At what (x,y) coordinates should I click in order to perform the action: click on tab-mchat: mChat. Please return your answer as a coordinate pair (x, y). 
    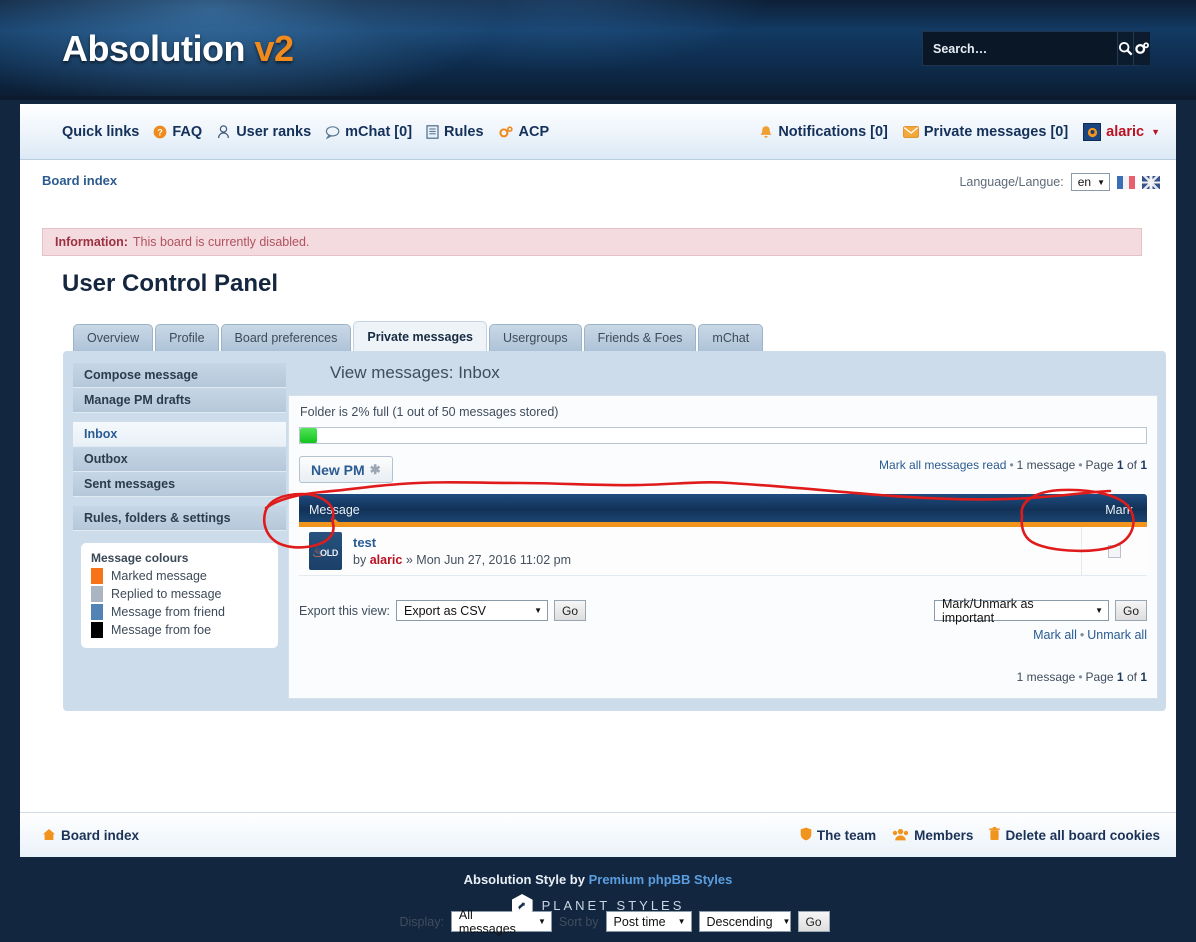
    Looking at the image, I should click on (731, 337).